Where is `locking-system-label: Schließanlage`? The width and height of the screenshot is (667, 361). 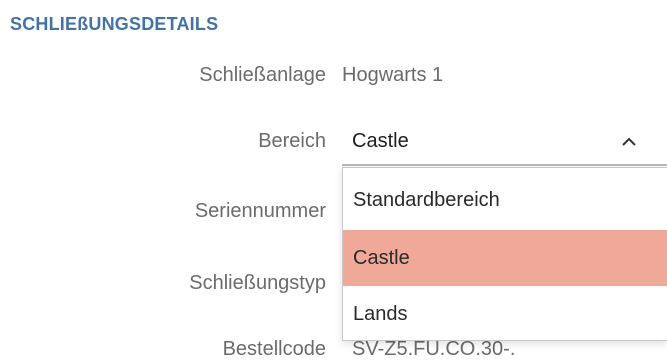 locking-system-label: Schließanlage is located at coordinates (262, 75).